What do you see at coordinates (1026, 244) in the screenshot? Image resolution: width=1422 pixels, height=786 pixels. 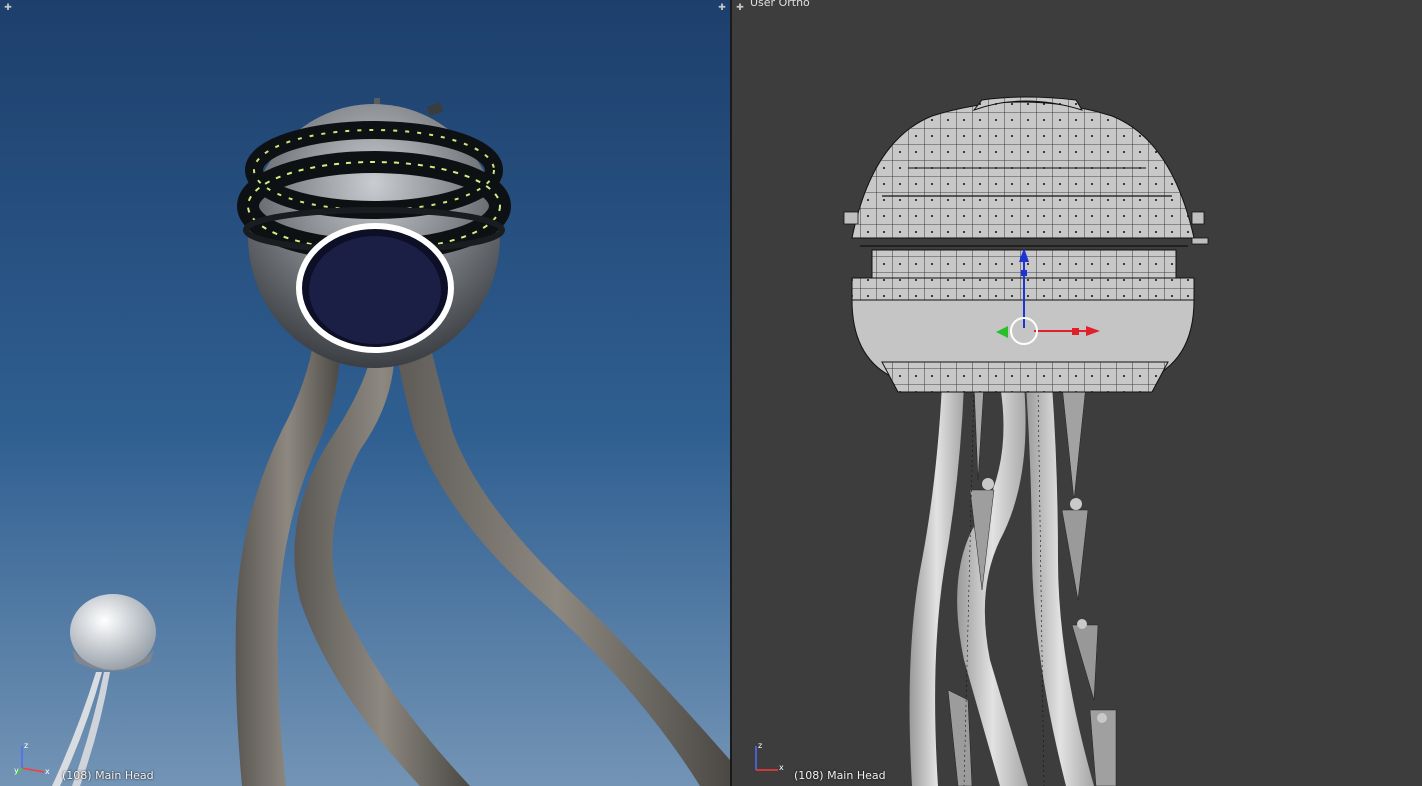 I see `tower-head-mesh` at bounding box center [1026, 244].